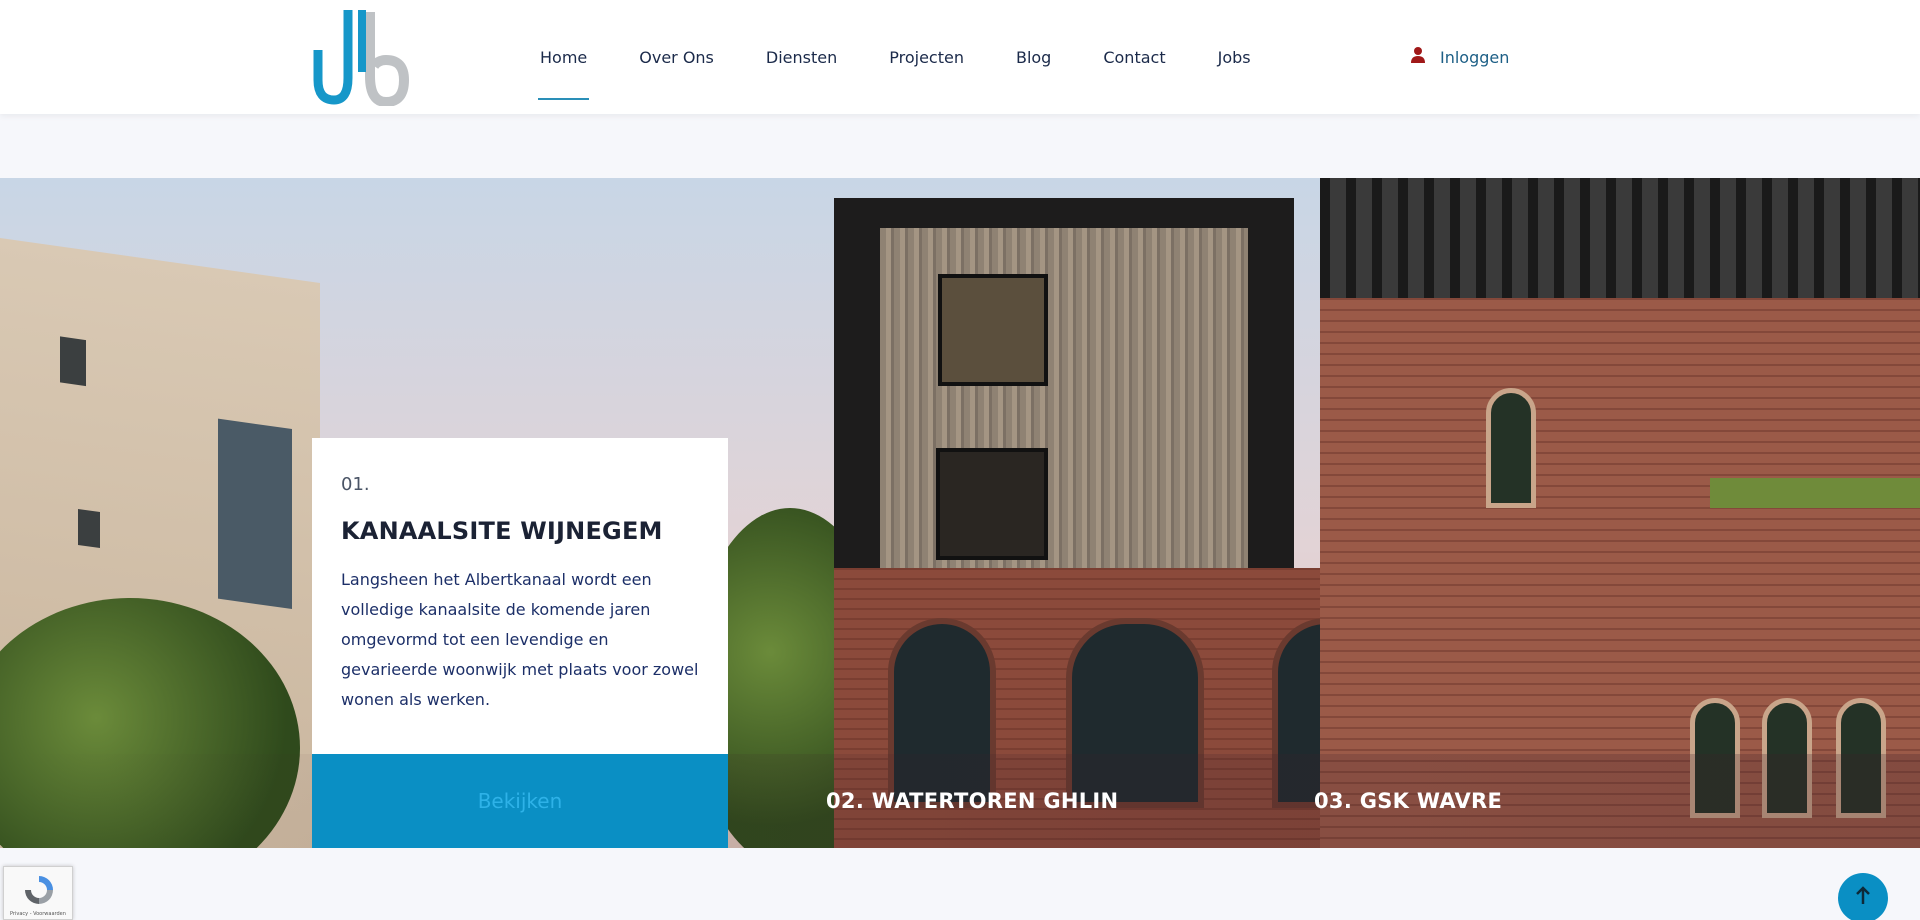 Image resolution: width=1920 pixels, height=920 pixels. I want to click on company-logo, so click(361, 57).